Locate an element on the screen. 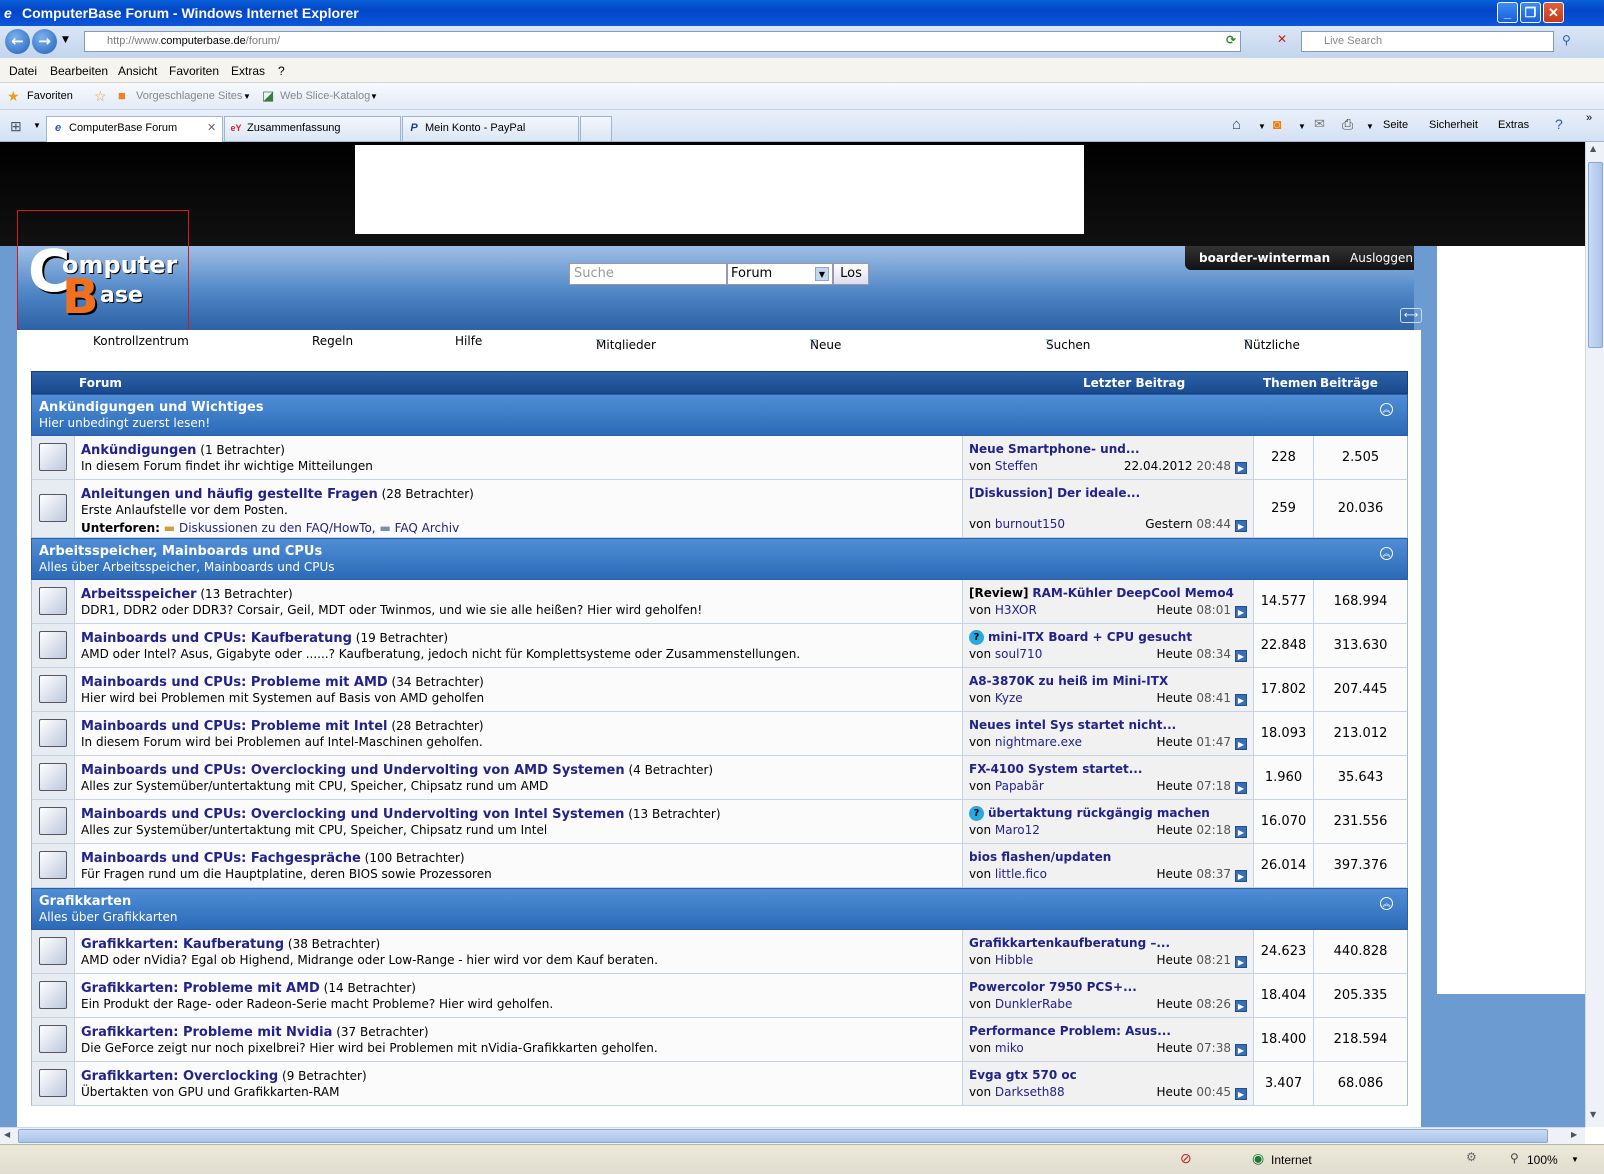 This screenshot has width=1604, height=1174. author-link: Papabär is located at coordinates (1019, 786).